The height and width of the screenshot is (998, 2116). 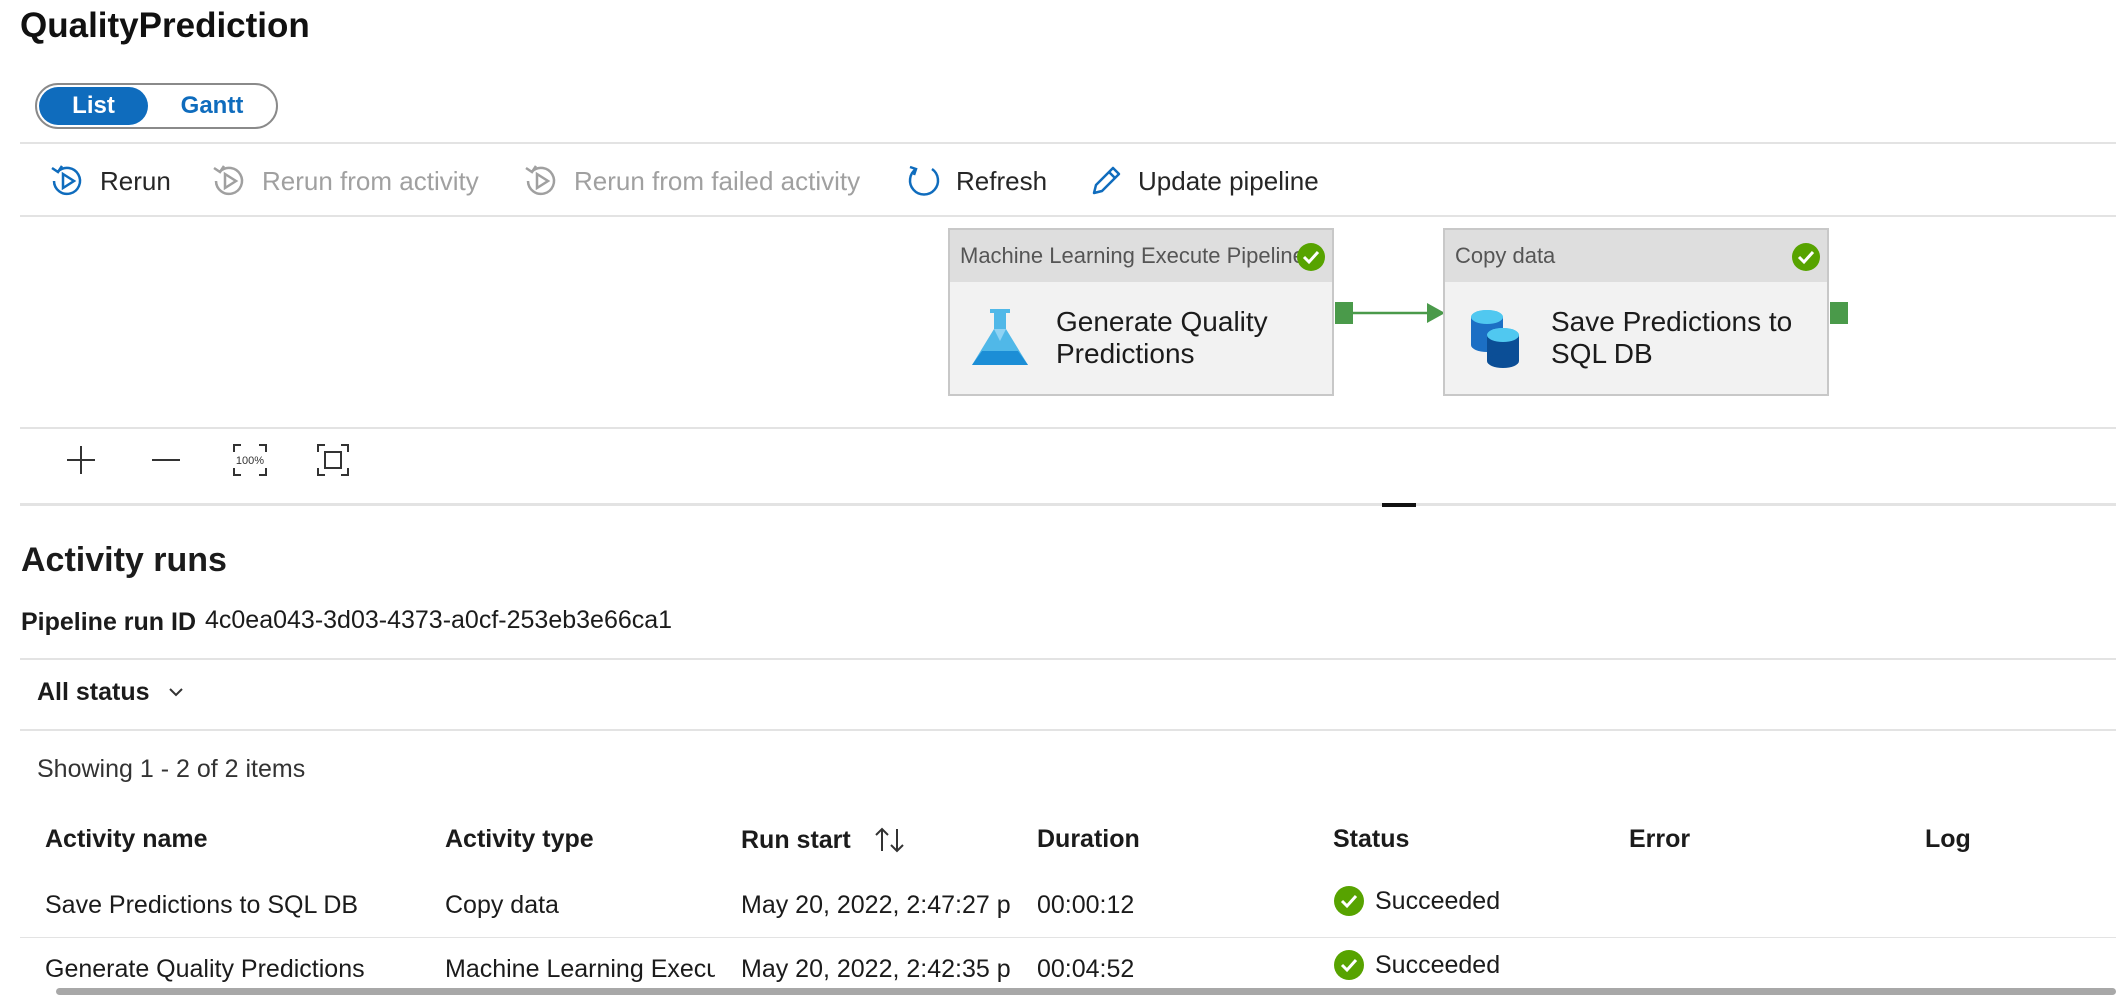 I want to click on horizontal-scrollbar, so click(x=1086, y=991).